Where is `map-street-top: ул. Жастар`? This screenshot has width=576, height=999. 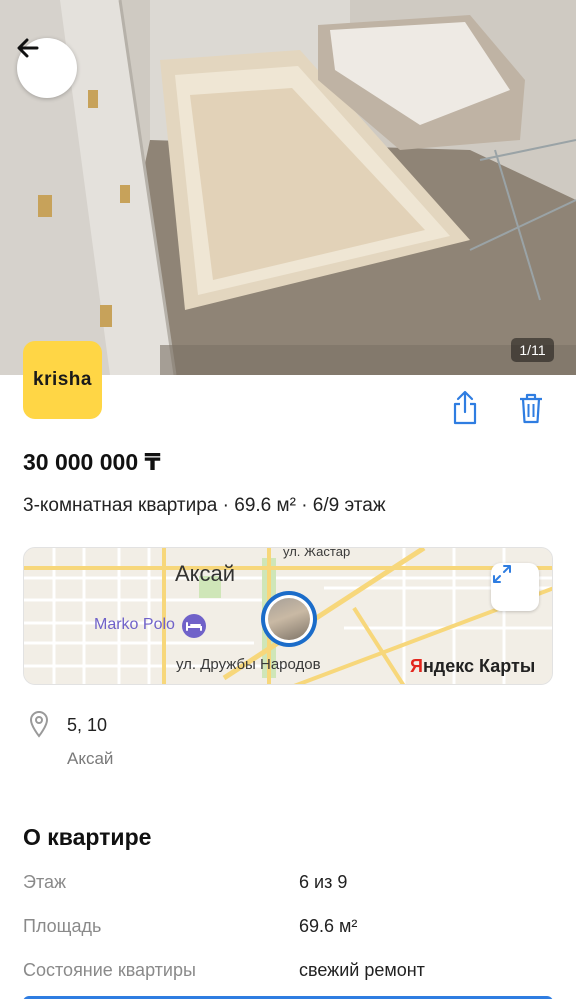
map-street-top: ул. Жастар is located at coordinates (317, 553).